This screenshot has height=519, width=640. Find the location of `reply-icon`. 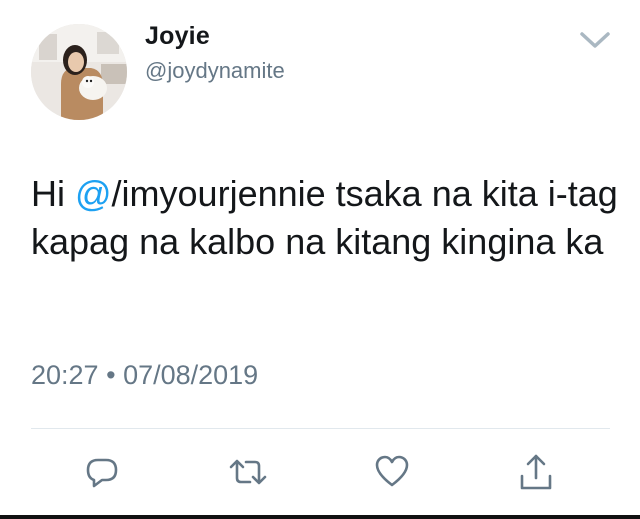

reply-icon is located at coordinates (102, 473).